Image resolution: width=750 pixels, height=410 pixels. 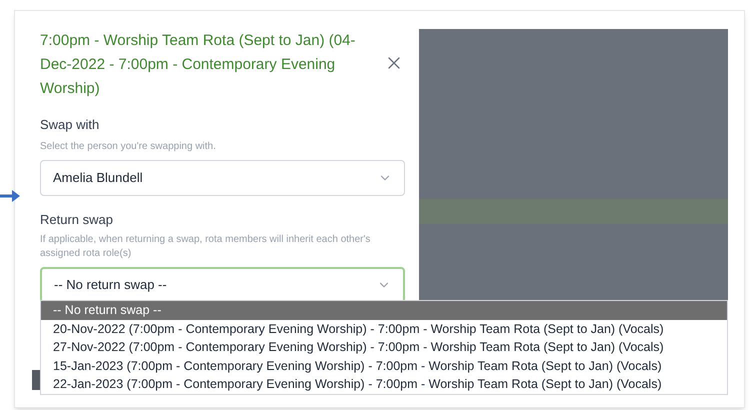 I want to click on dialog-title: 7:00pm - Worship Team Rota (Sept to Jan) (04-Dec-2022 - 7:00pm - Contemporary Evening Worship), so click(x=198, y=65).